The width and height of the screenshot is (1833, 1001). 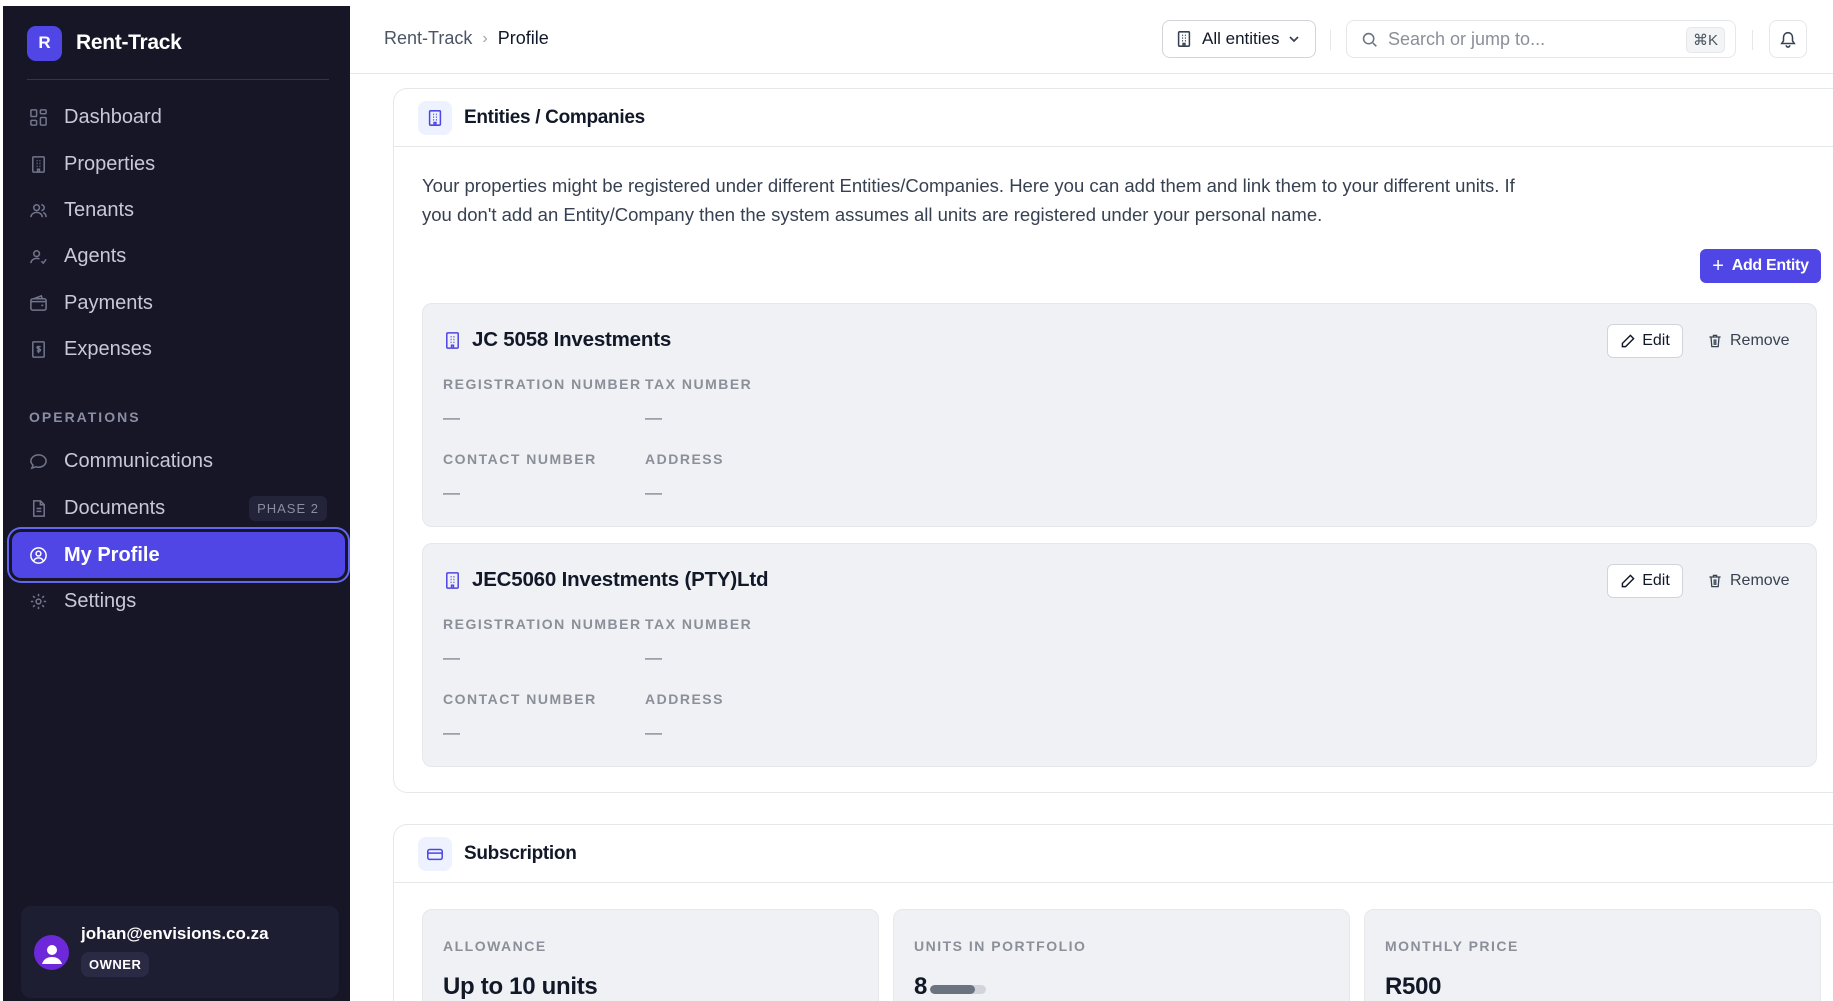 What do you see at coordinates (1770, 265) in the screenshot?
I see `add-entity-label: Add Entity` at bounding box center [1770, 265].